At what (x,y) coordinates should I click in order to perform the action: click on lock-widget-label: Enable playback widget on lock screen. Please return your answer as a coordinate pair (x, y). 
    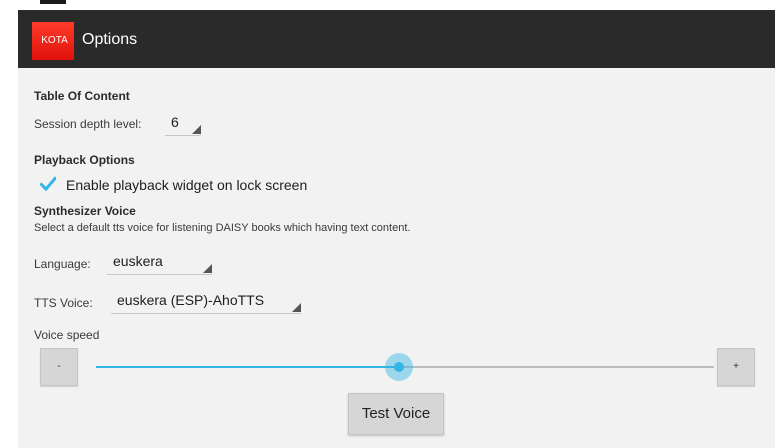
    Looking at the image, I should click on (186, 185).